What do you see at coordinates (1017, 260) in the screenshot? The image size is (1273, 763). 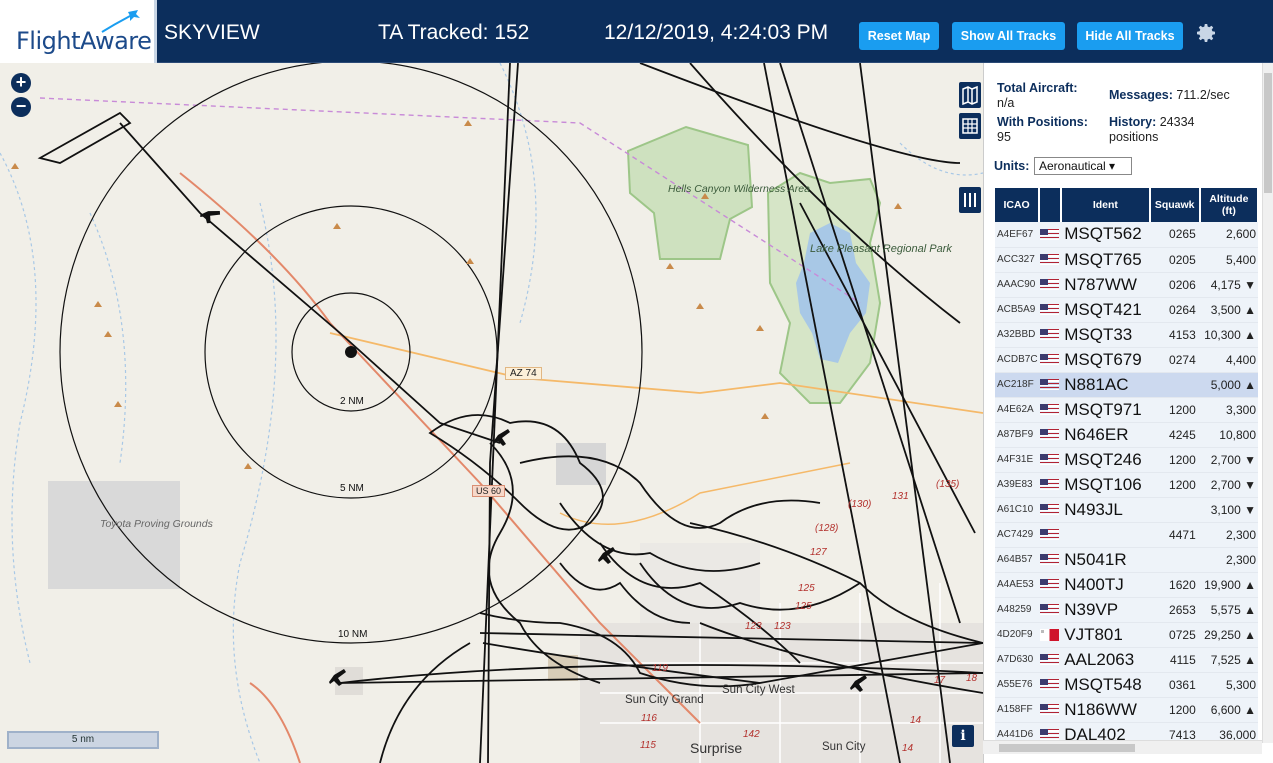 I see `row-icao: ACC327` at bounding box center [1017, 260].